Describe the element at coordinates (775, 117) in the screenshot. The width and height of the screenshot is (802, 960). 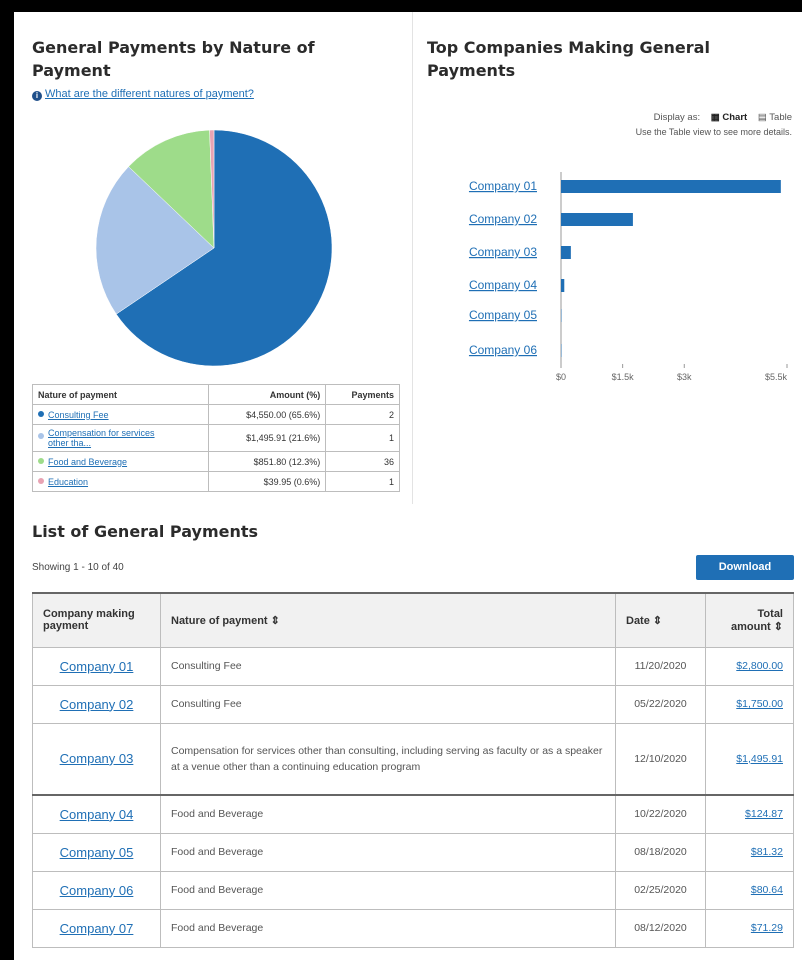
I see `table-view-button: ▤ Table` at that location.